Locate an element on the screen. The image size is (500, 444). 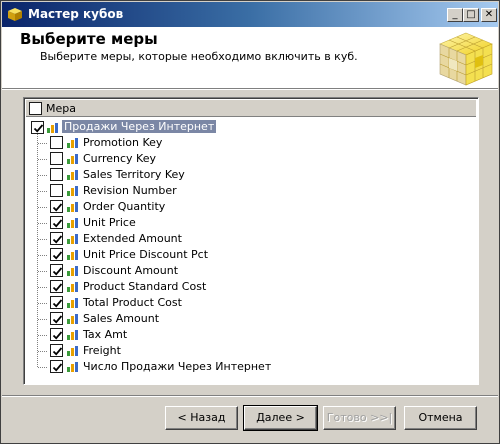
measure-label: Discount Amount is located at coordinates (131, 270).